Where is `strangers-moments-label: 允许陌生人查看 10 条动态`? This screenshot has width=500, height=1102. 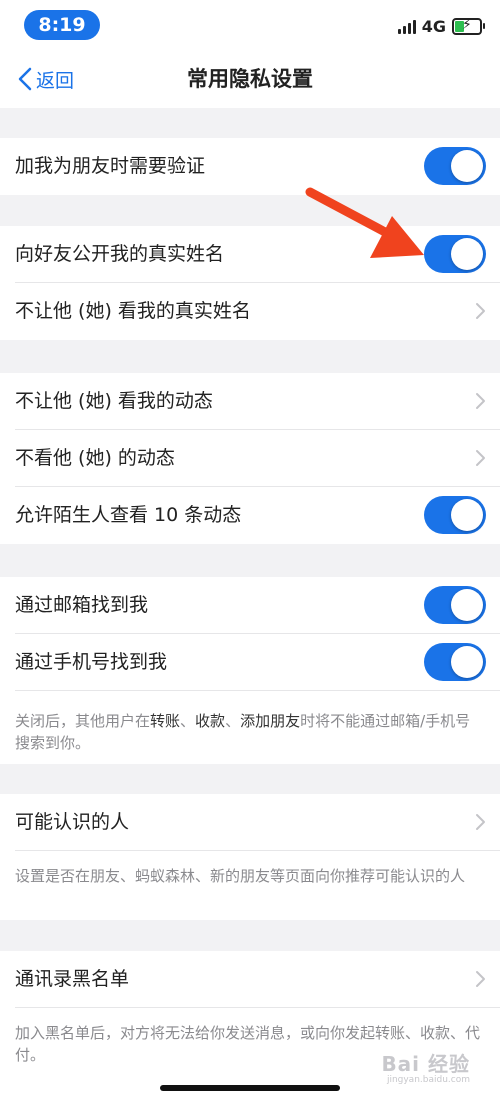
strangers-moments-label: 允许陌生人查看 10 条动态 is located at coordinates (128, 515).